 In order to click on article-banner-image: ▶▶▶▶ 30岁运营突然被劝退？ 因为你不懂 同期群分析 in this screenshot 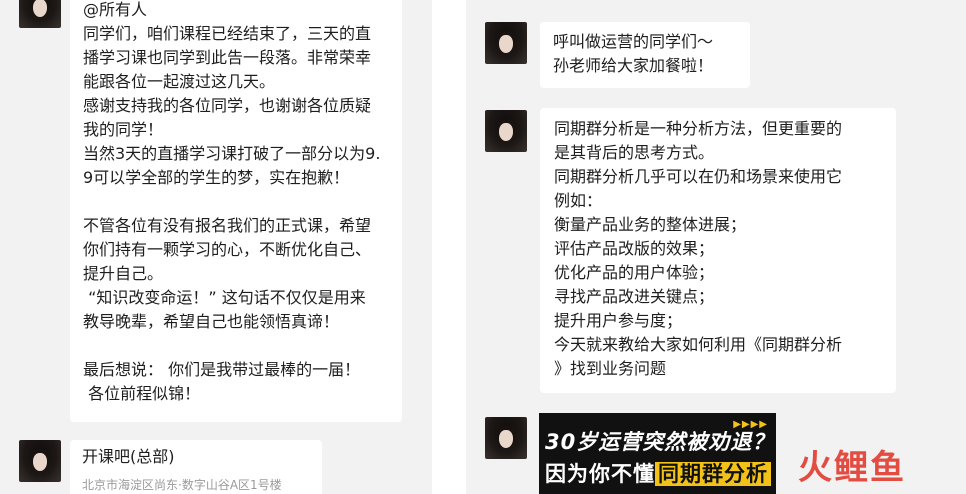, I will do `click(657, 453)`.